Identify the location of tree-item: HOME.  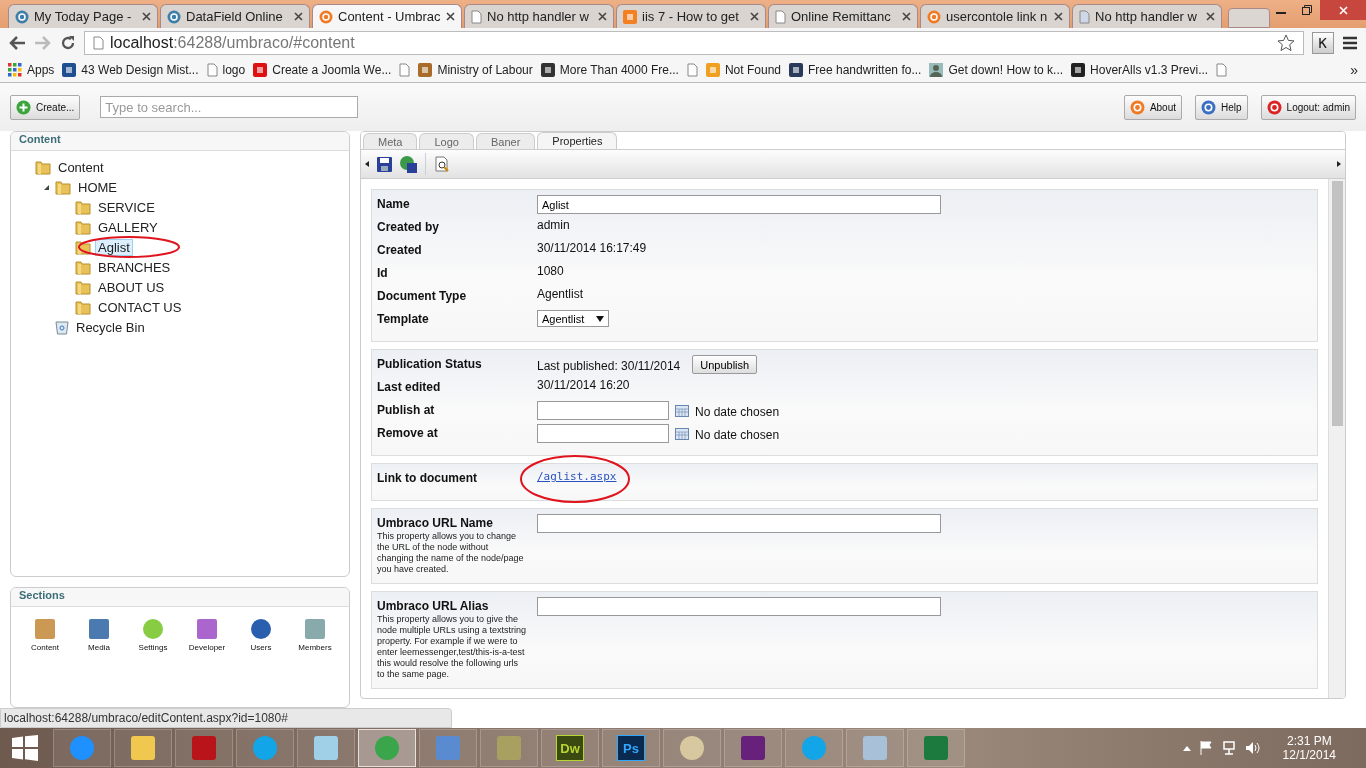
(97, 187).